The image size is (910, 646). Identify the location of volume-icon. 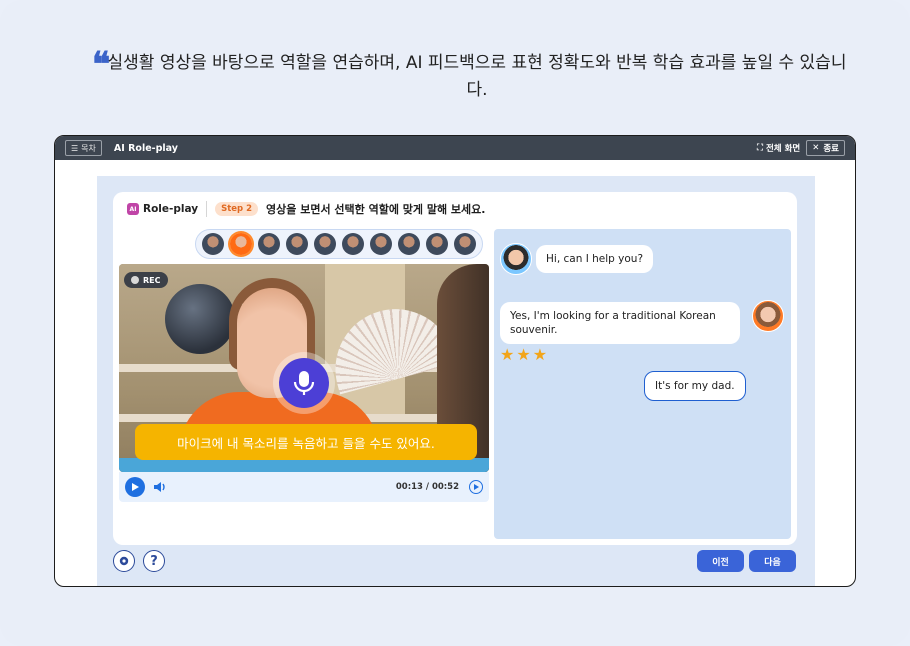
(159, 487).